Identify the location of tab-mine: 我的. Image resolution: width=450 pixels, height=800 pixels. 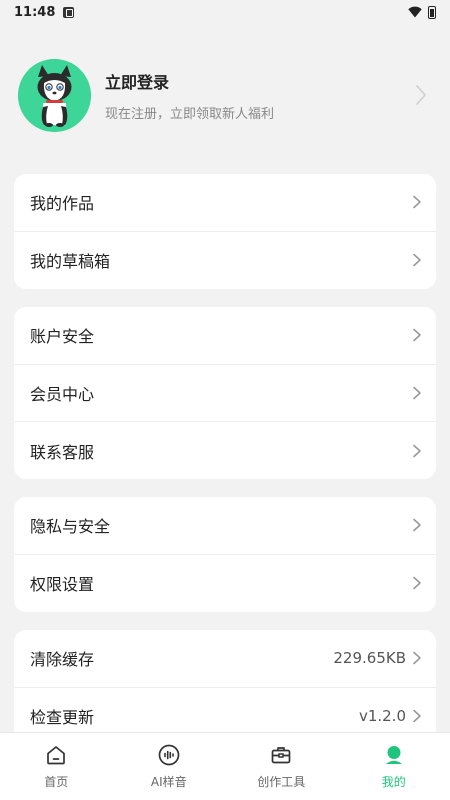
(394, 766).